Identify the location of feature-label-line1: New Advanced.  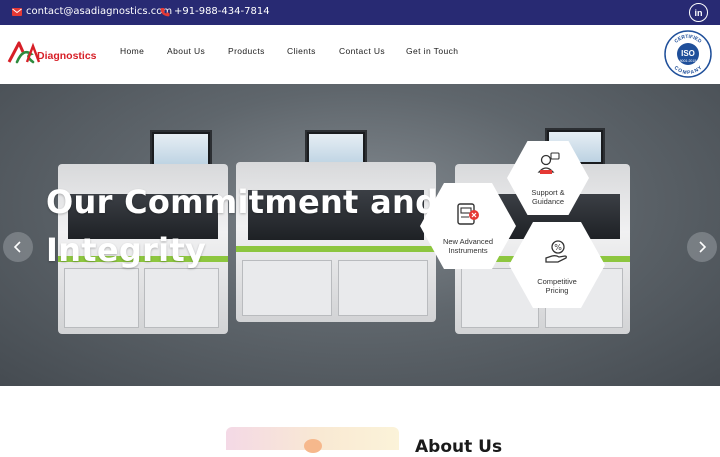
(468, 241).